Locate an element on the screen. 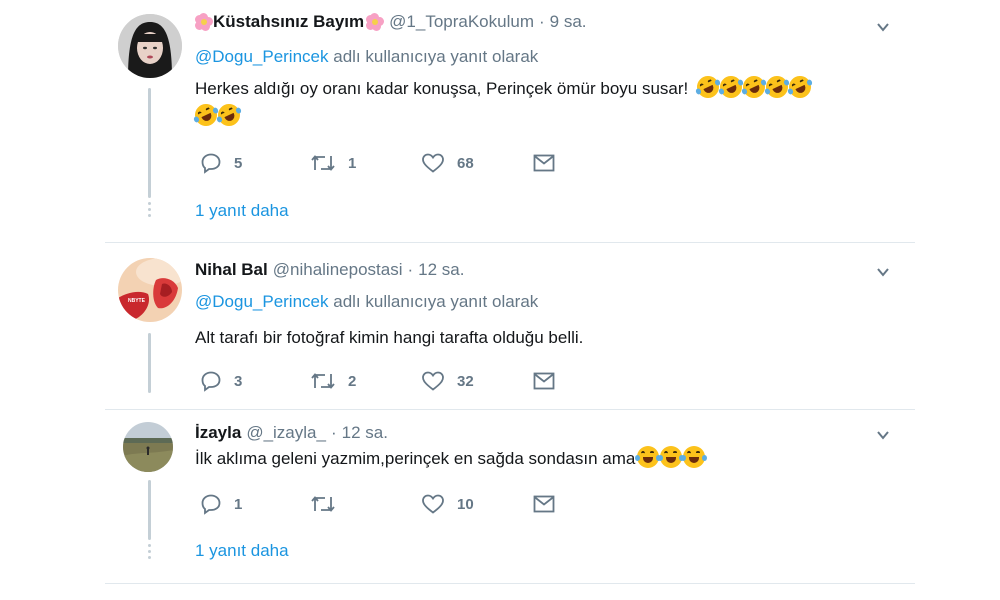  like-count: 10 is located at coordinates (465, 504).